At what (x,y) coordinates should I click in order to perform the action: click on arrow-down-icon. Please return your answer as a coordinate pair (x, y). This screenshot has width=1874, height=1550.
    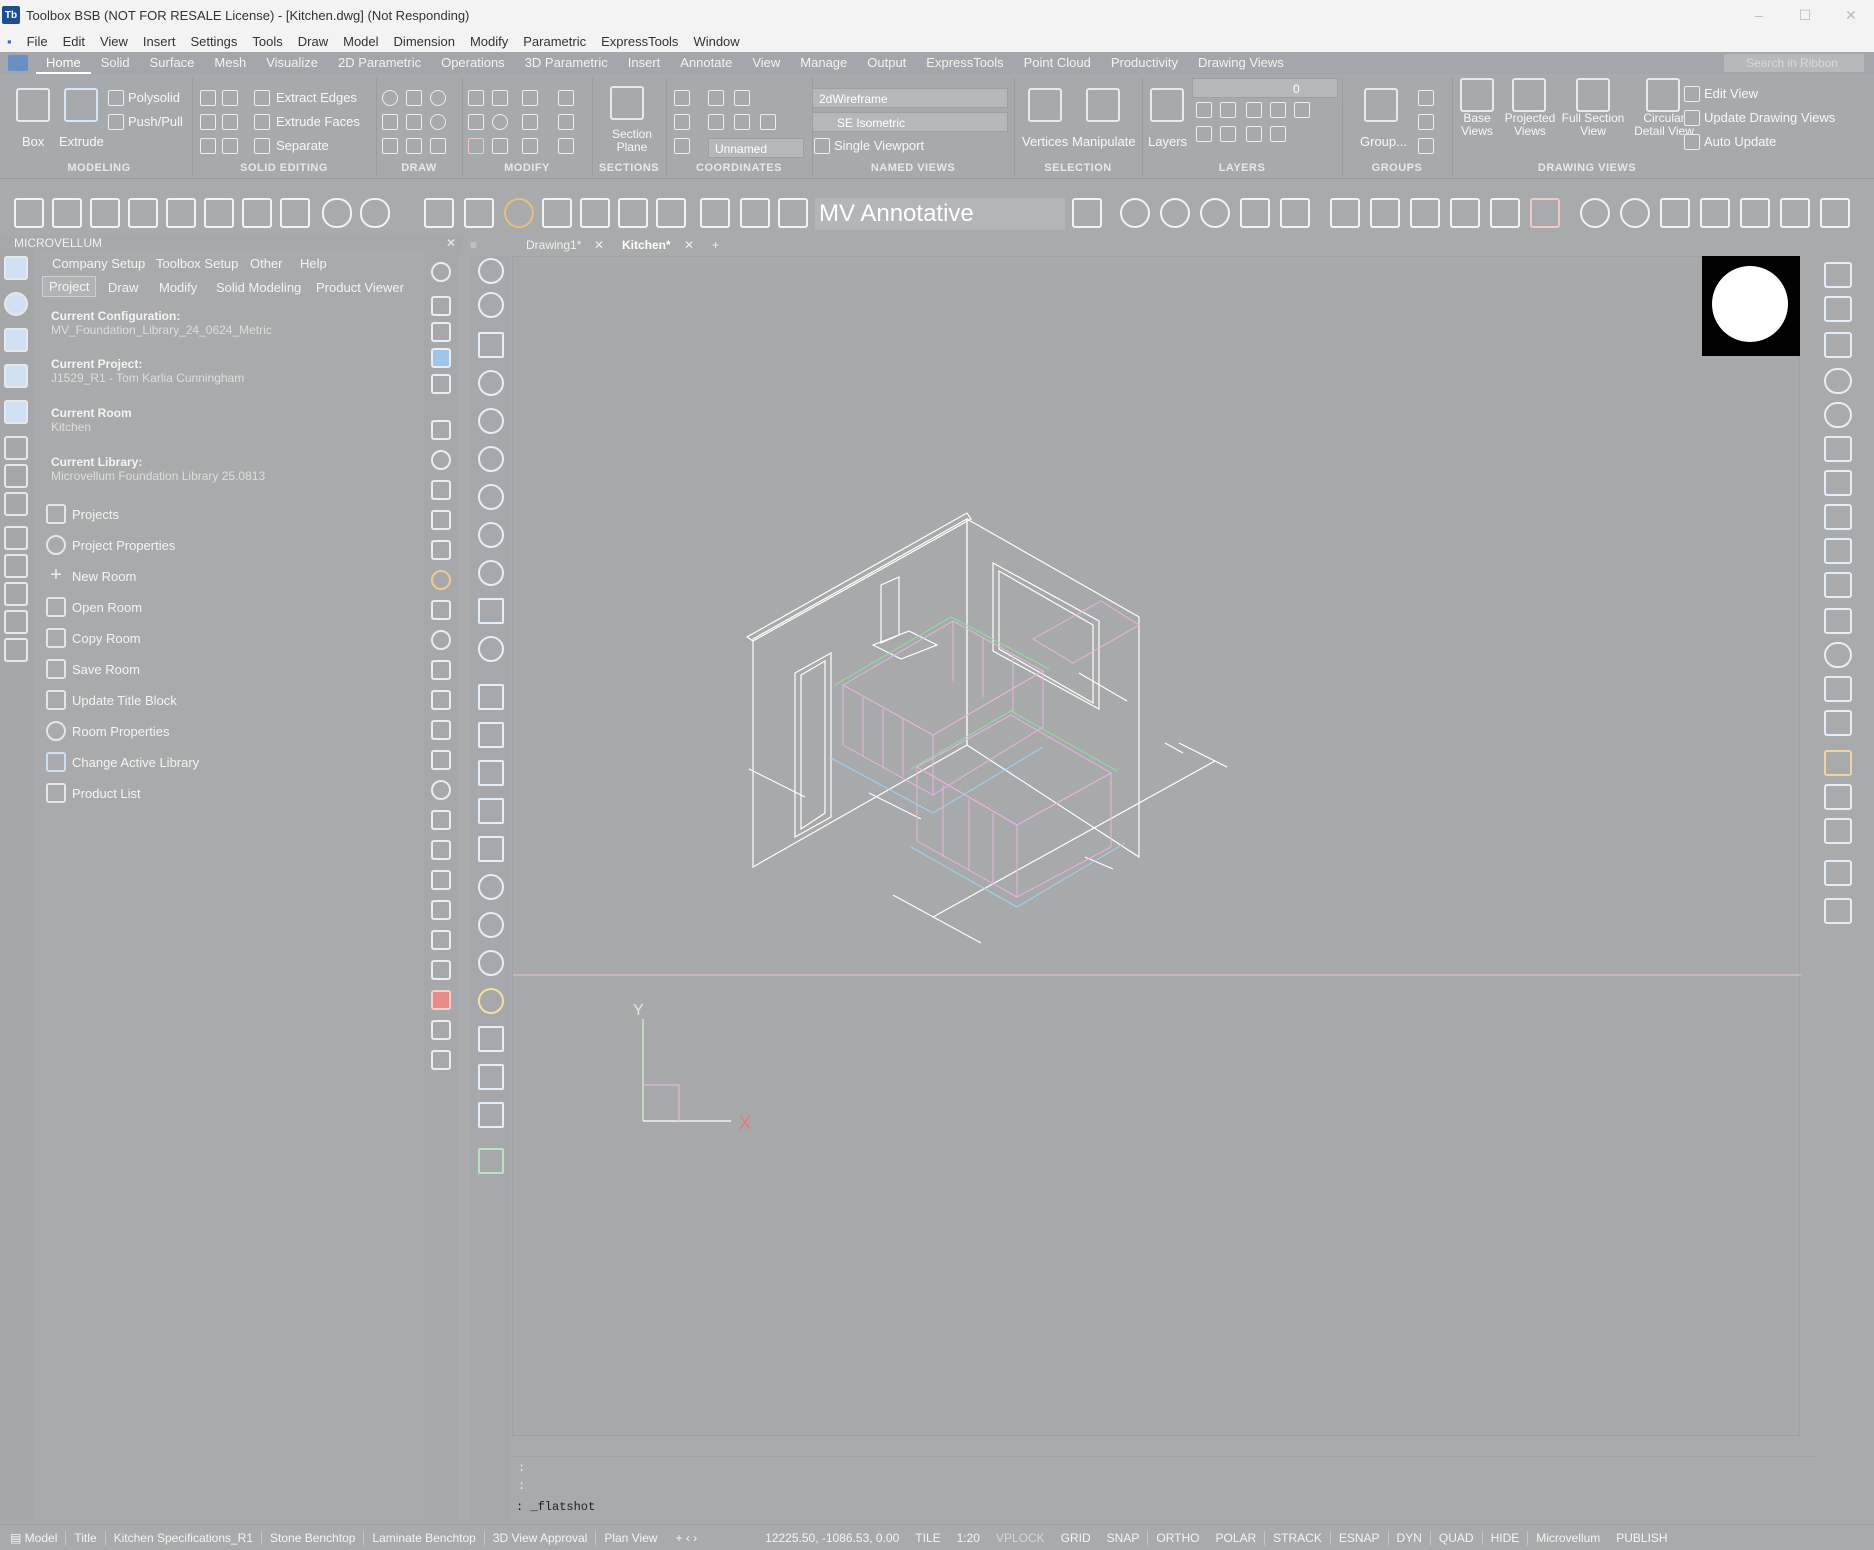
    Looking at the image, I should click on (1715, 213).